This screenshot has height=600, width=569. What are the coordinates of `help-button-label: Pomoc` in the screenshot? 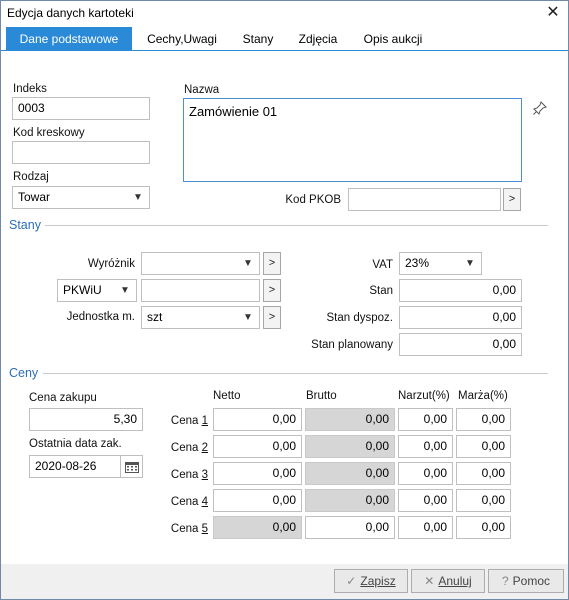 It's located at (531, 581).